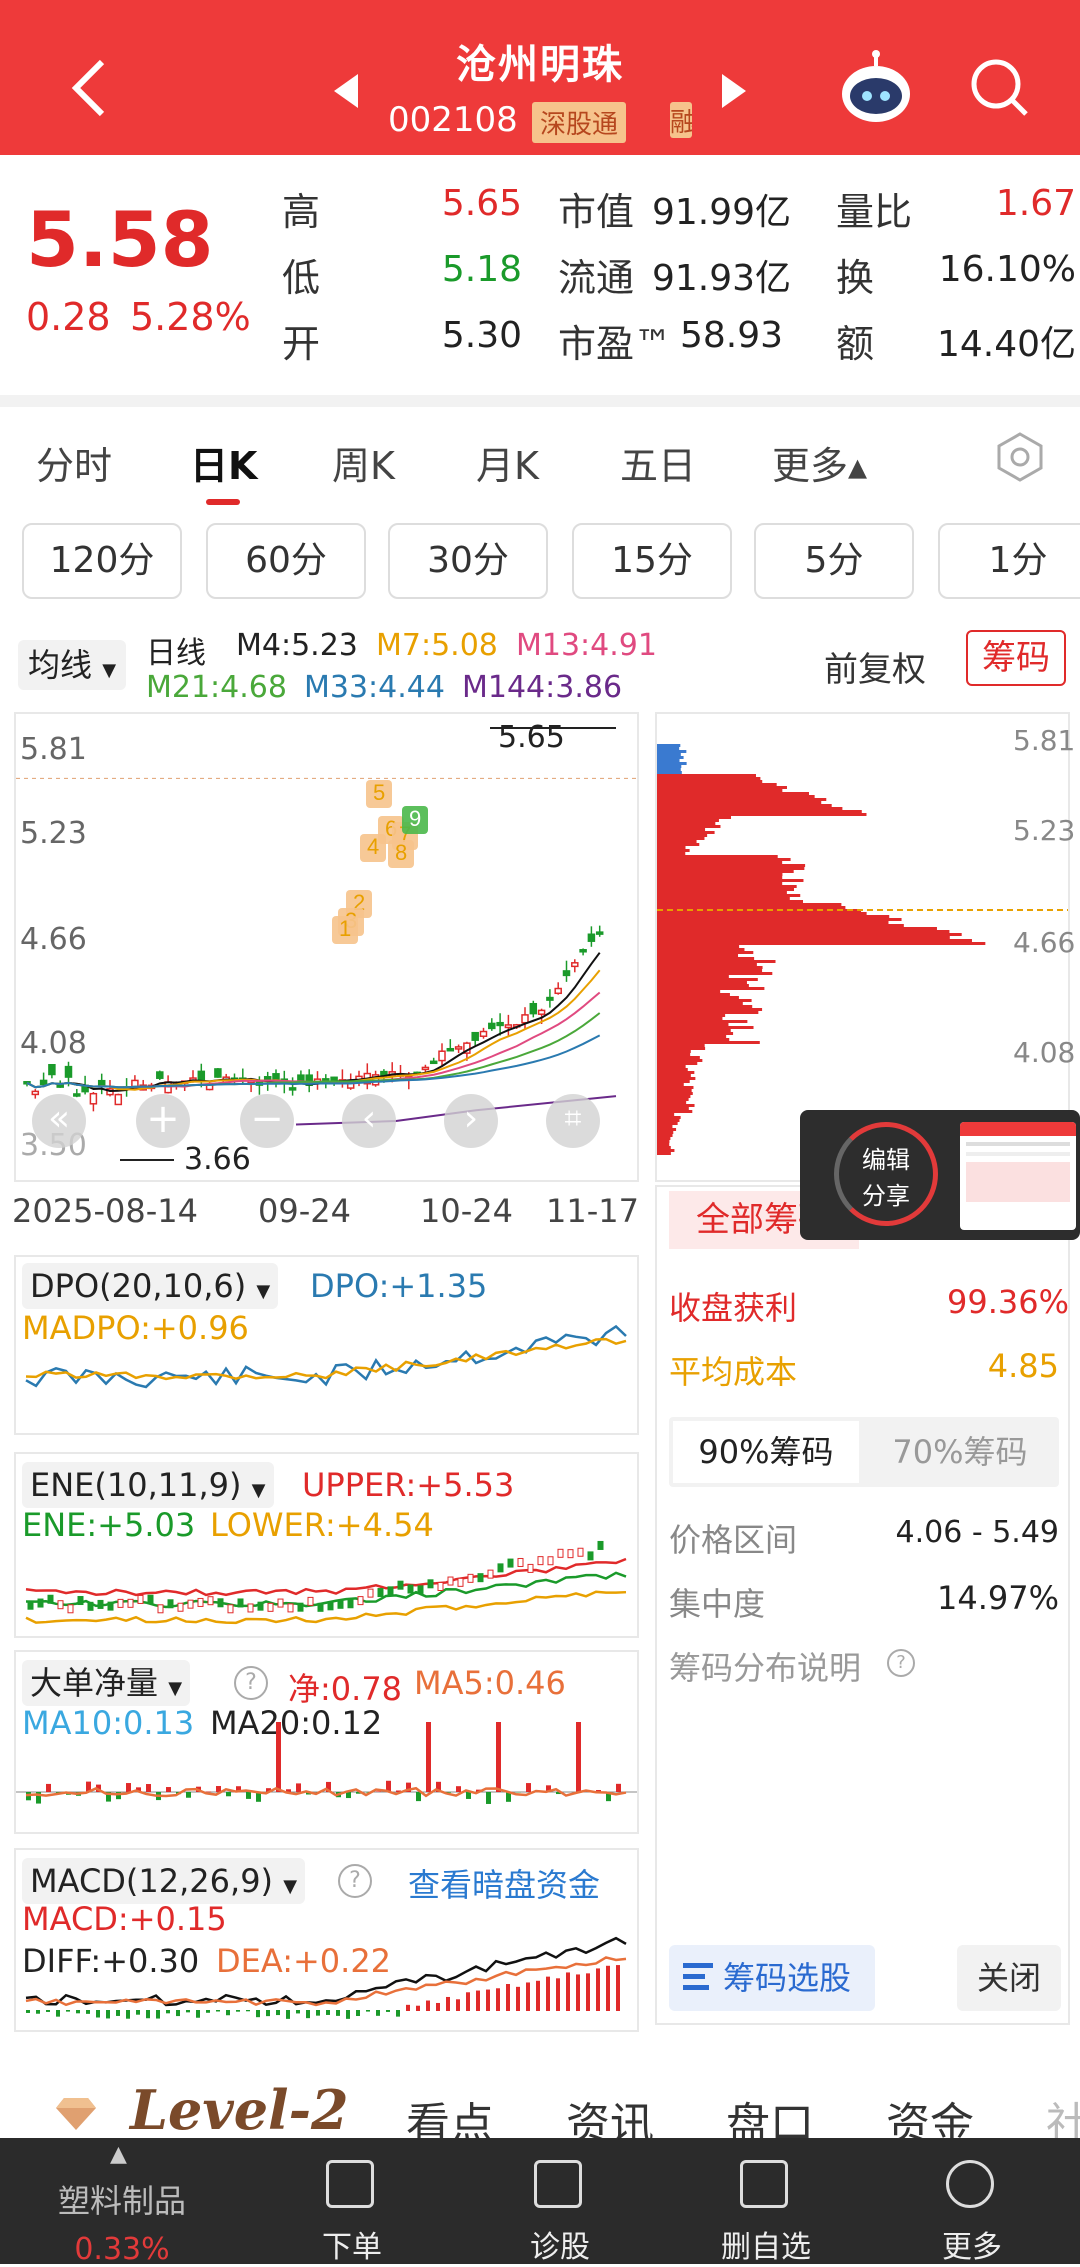 The image size is (1080, 2267). Describe the element at coordinates (1016, 658) in the screenshot. I see `chips-toggle-button: 筹码` at that location.